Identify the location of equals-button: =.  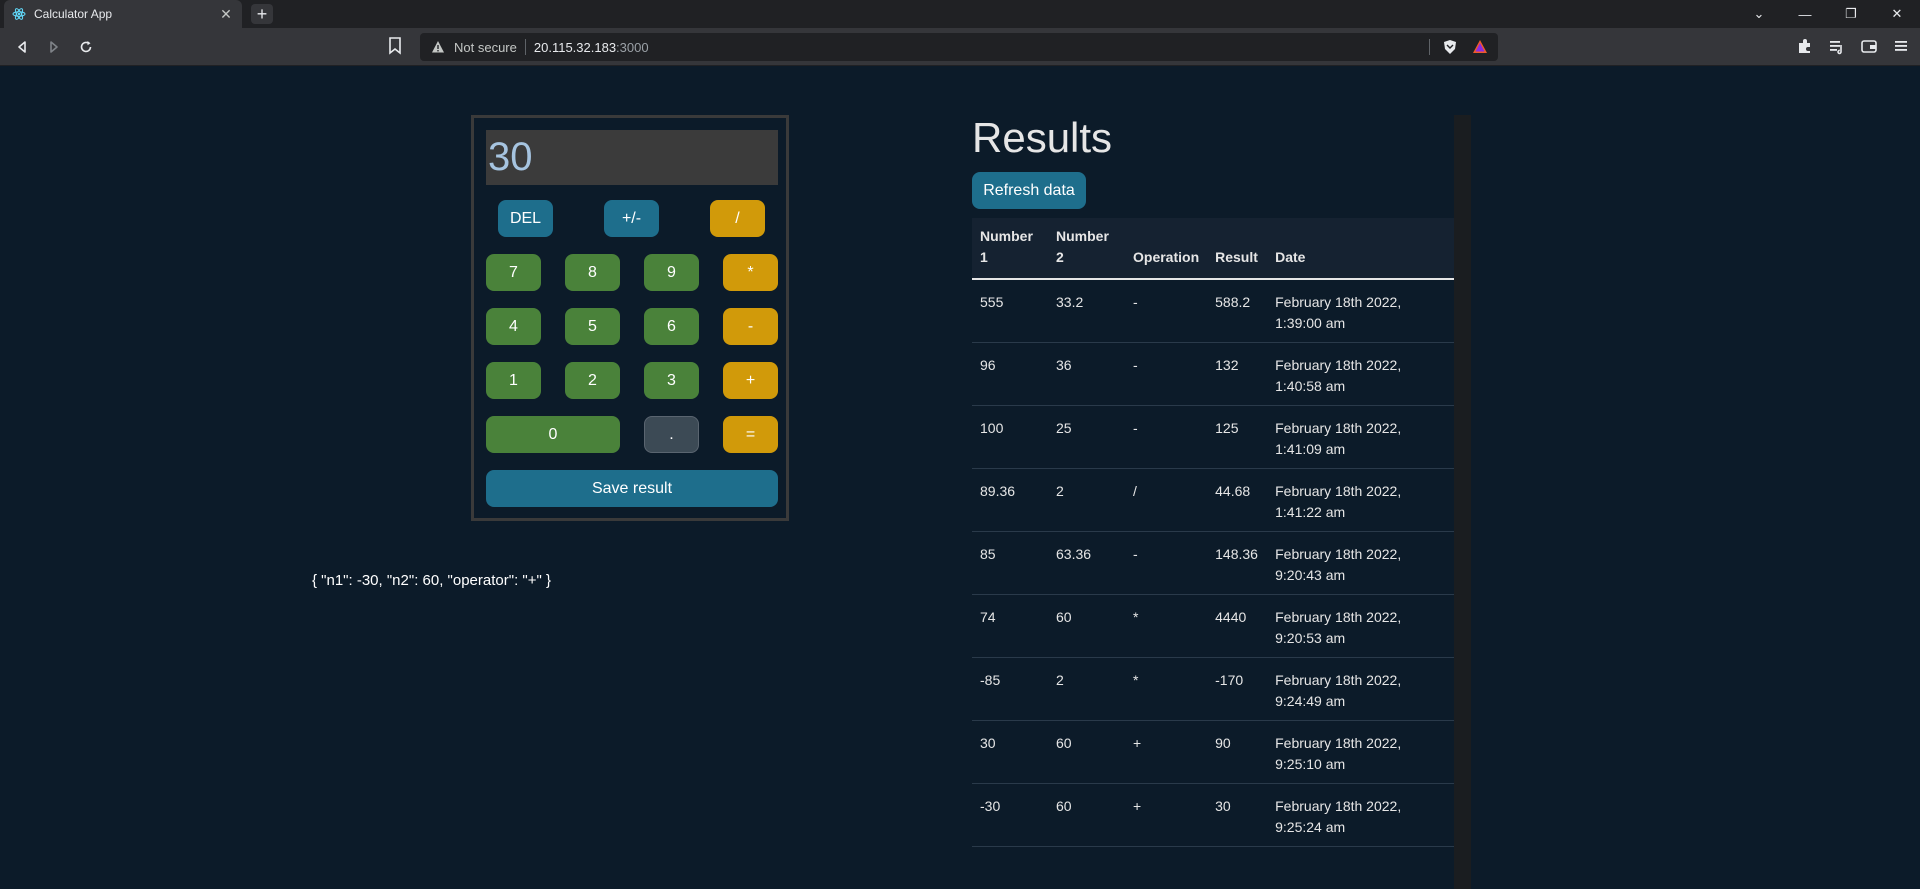
(750, 434).